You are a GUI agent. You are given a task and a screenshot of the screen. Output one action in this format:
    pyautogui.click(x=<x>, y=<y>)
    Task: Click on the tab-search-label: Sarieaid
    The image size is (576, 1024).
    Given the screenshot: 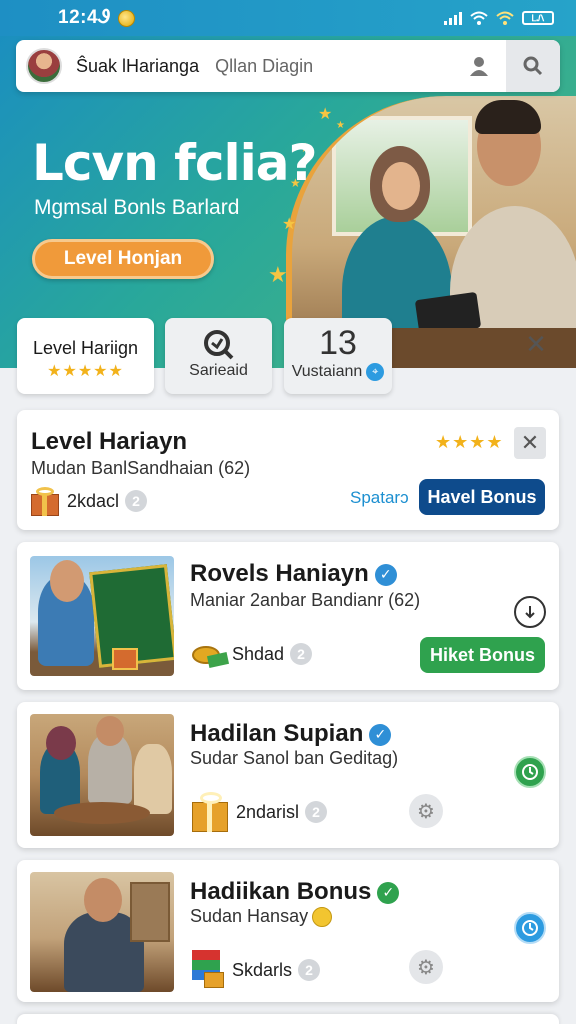 What is the action you would take?
    pyautogui.click(x=218, y=370)
    